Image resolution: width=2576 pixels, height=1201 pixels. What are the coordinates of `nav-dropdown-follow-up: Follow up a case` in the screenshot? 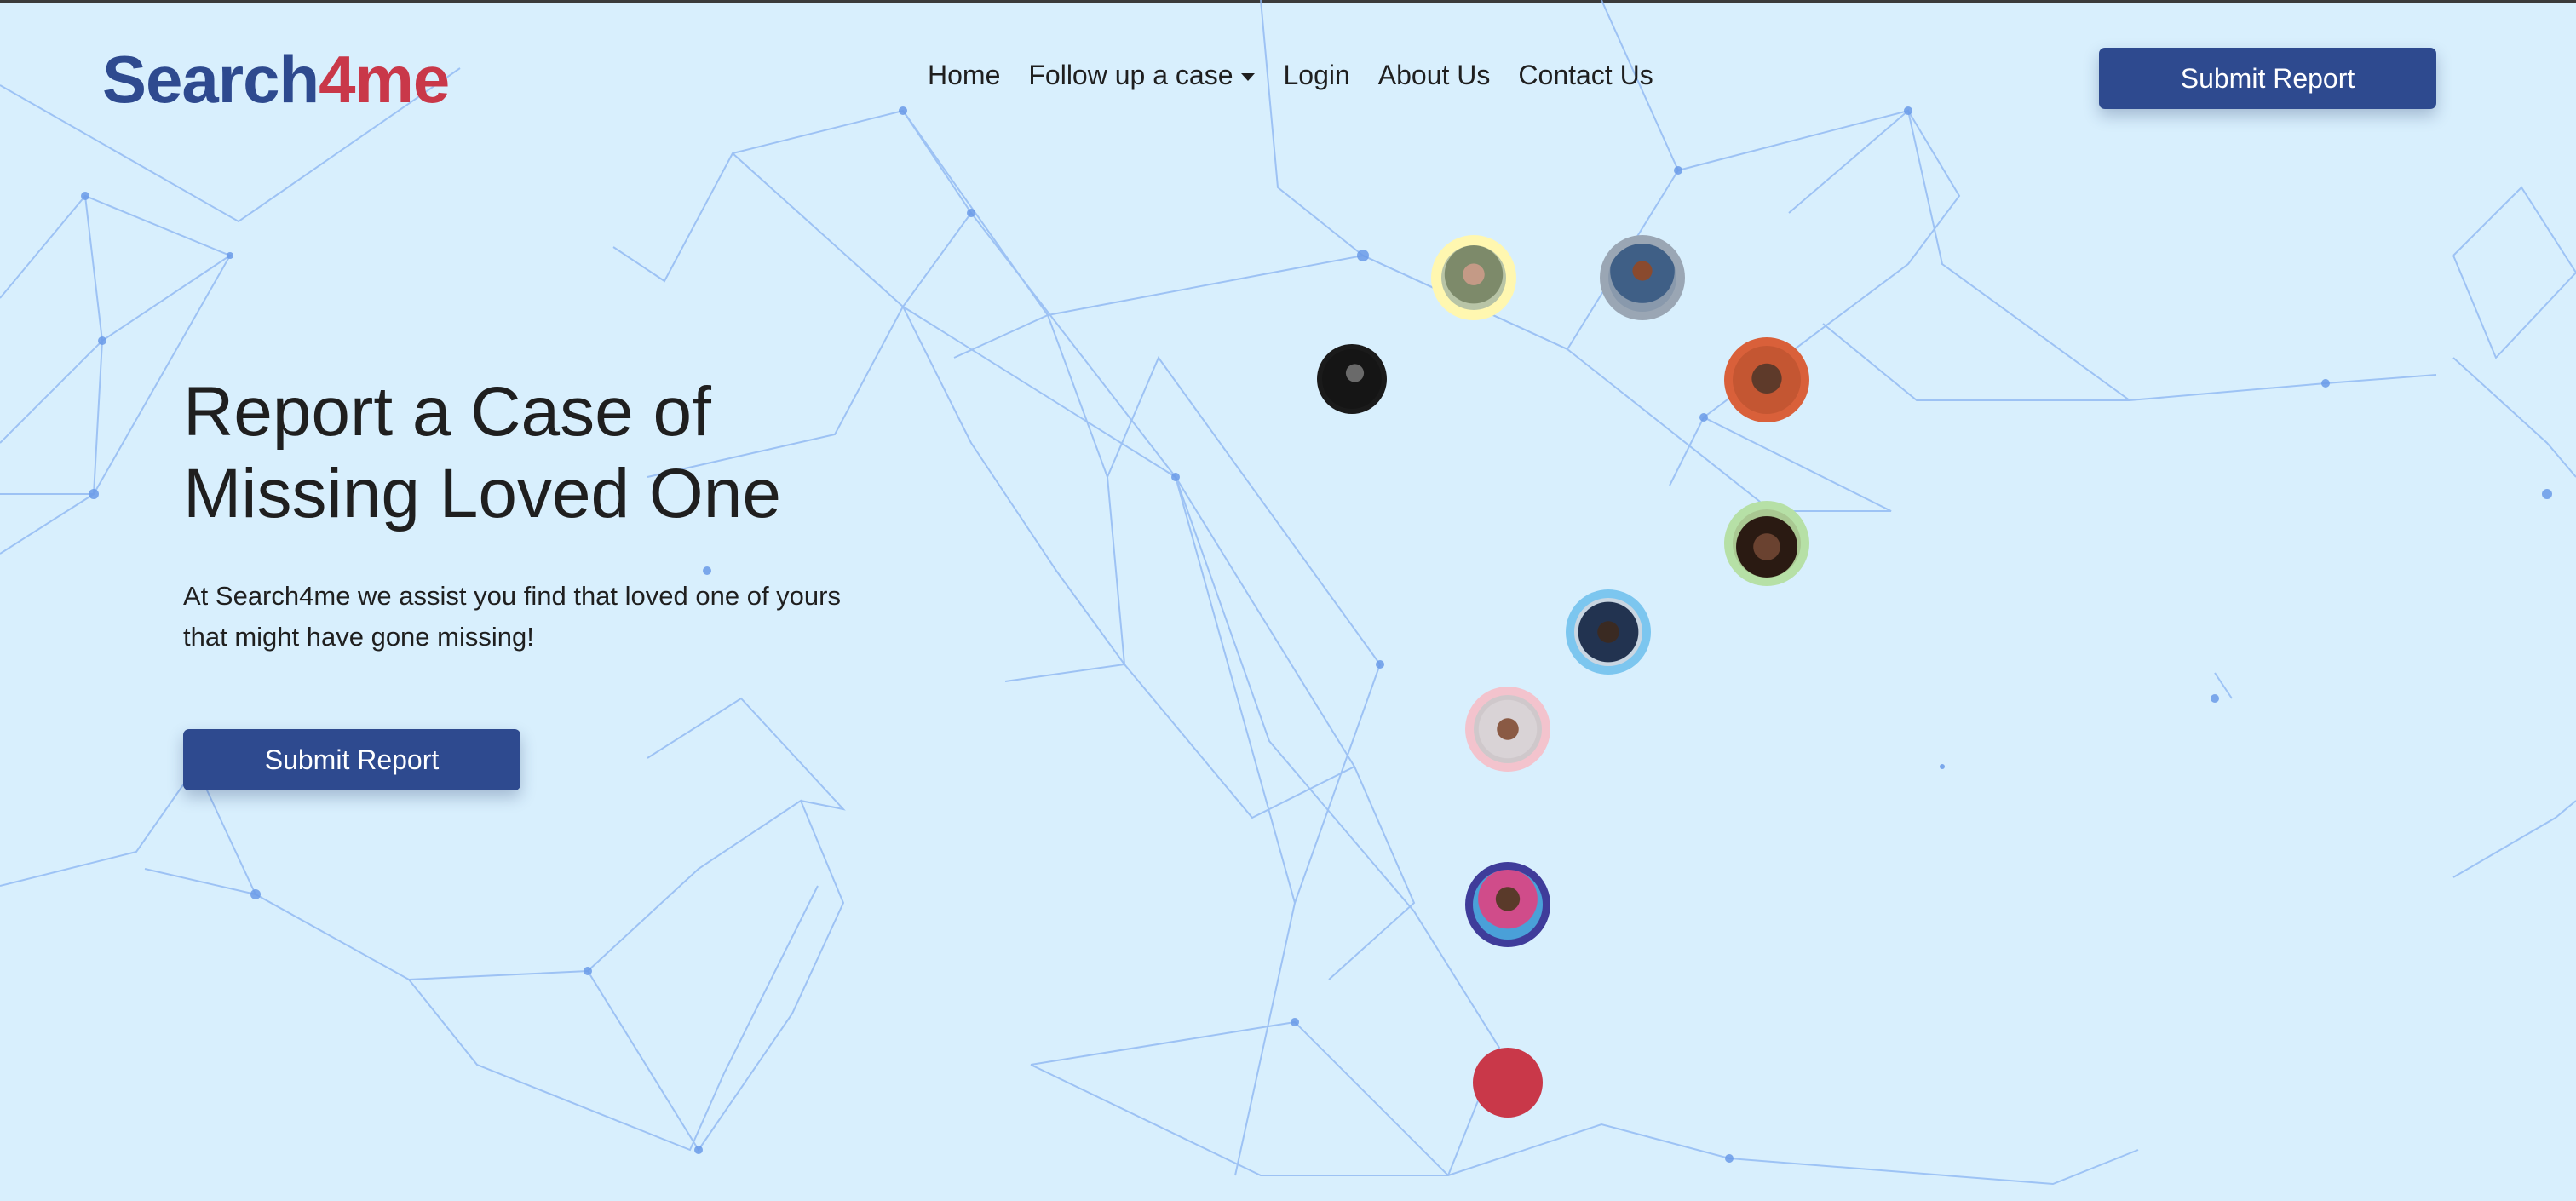 It's located at (1142, 75).